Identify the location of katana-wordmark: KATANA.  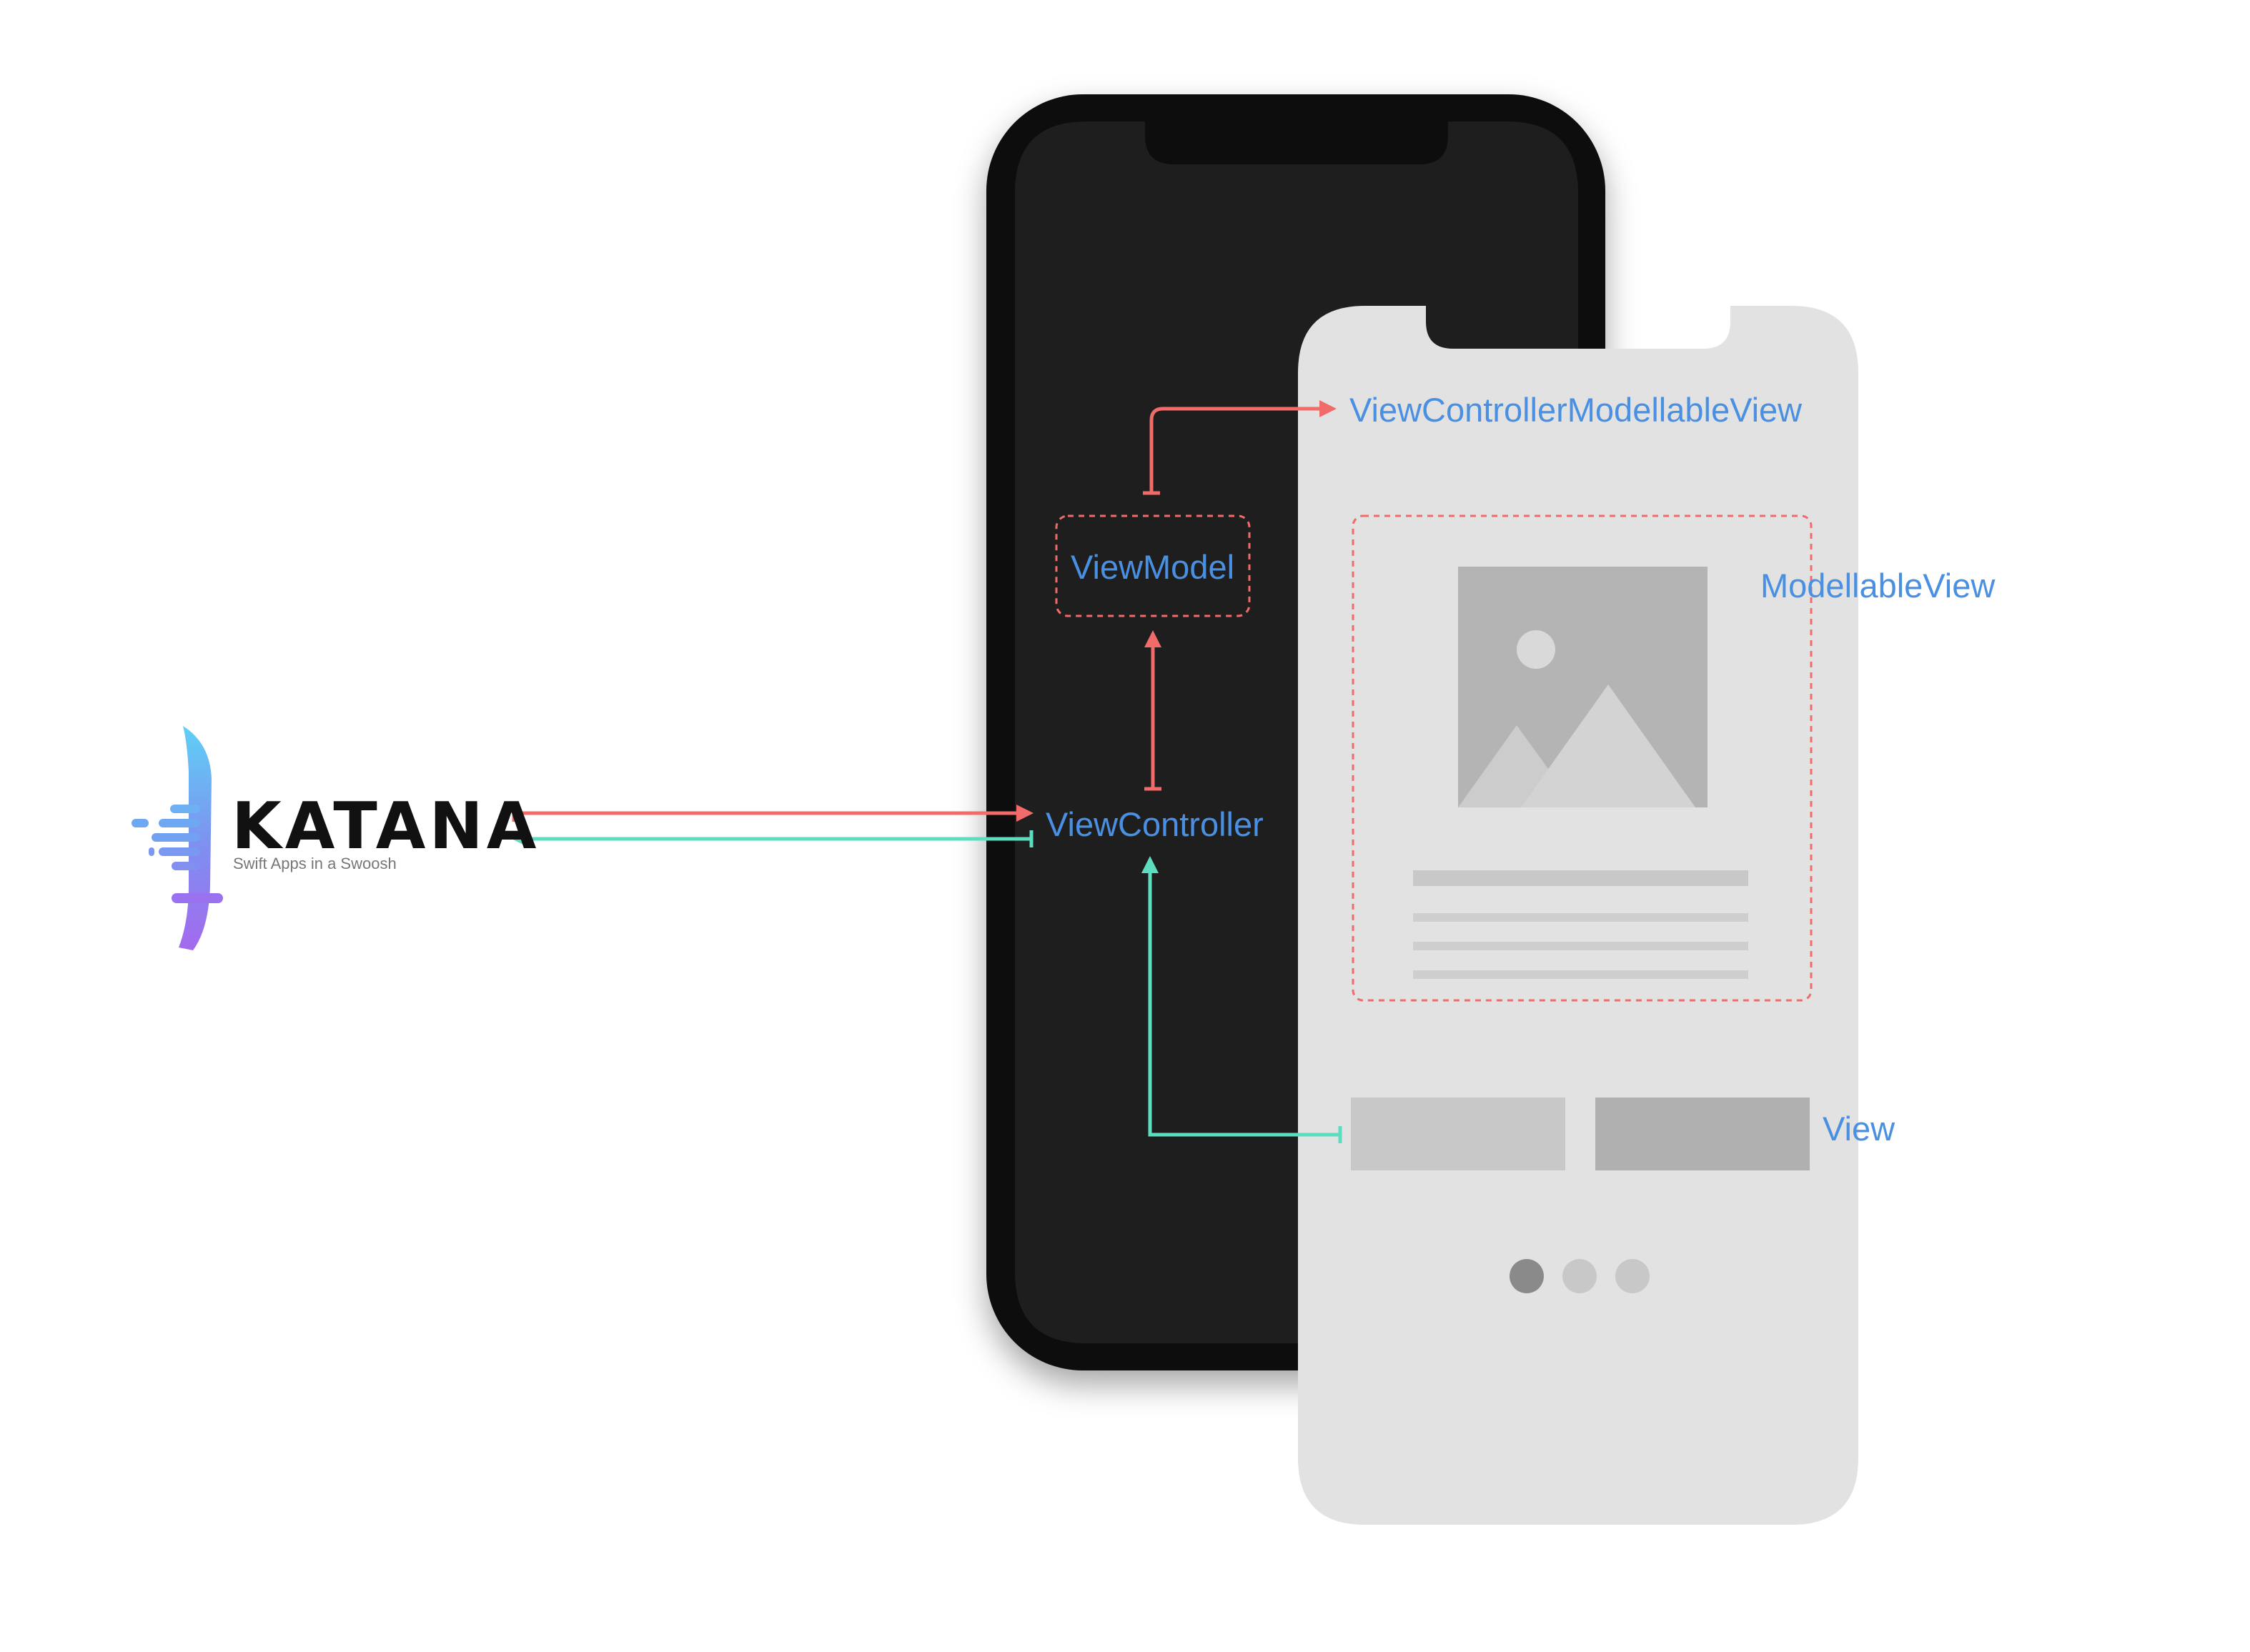
(386, 826).